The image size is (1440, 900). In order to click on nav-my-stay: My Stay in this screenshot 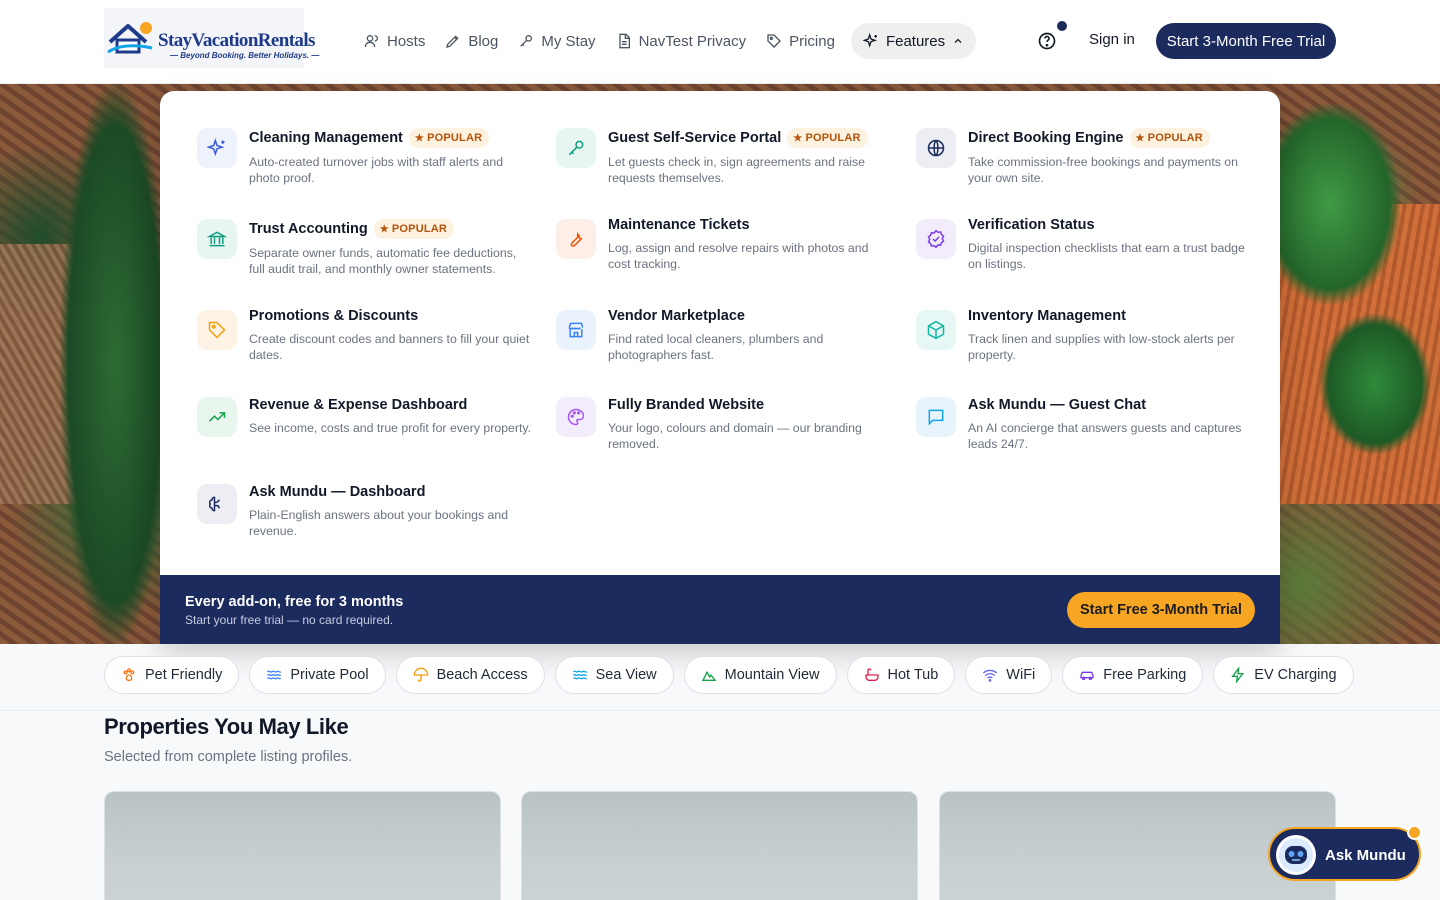, I will do `click(556, 41)`.